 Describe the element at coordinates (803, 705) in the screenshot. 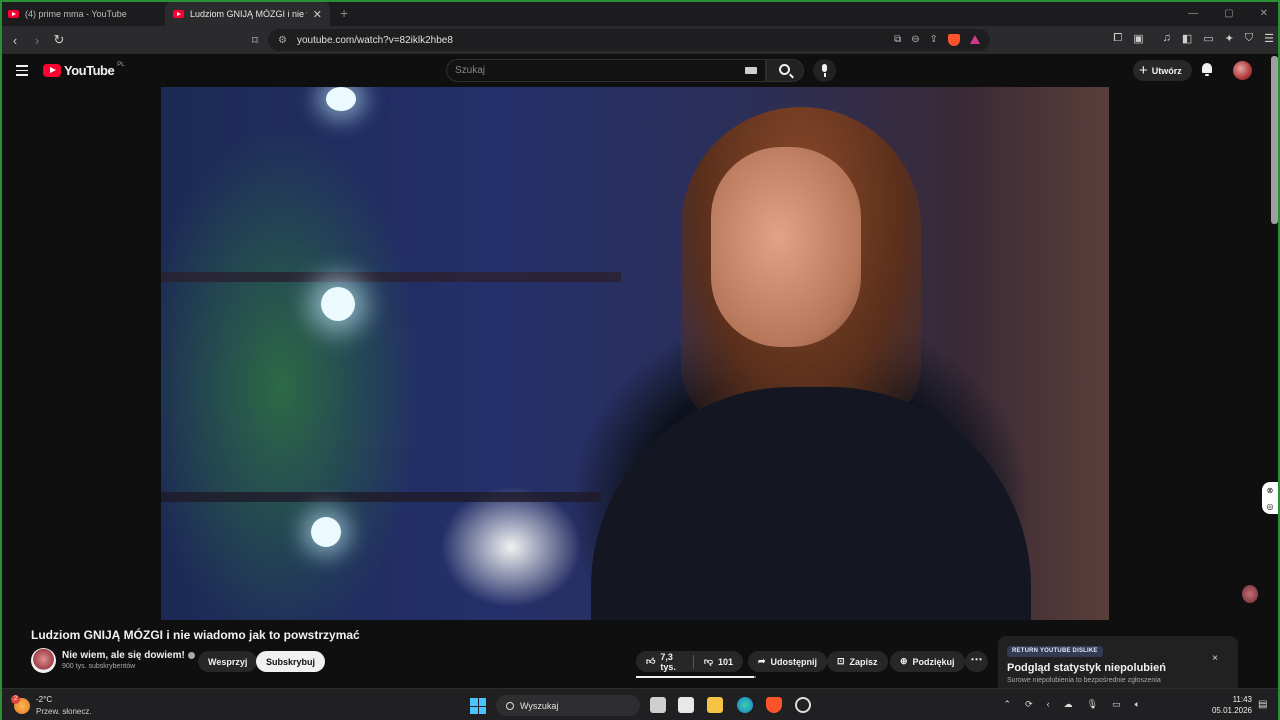

I see `chatgpt-icon` at that location.